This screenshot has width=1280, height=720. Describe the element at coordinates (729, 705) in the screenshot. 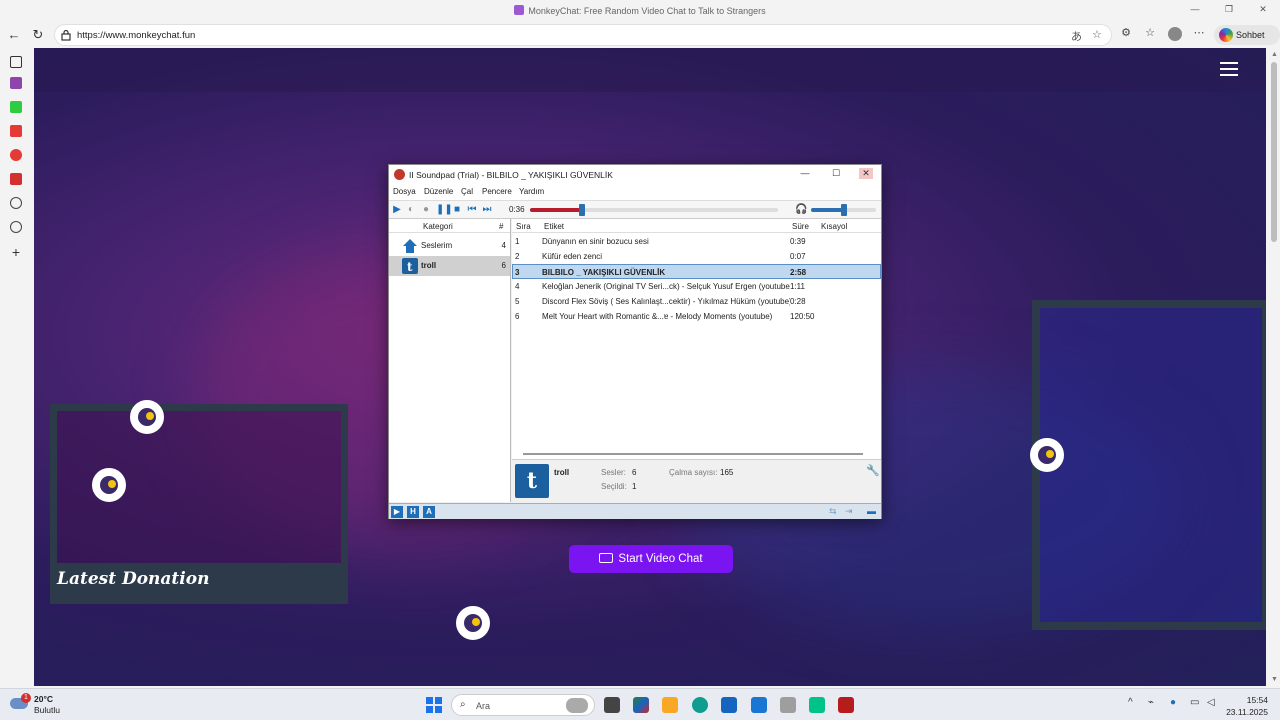

I see `store-icon` at that location.